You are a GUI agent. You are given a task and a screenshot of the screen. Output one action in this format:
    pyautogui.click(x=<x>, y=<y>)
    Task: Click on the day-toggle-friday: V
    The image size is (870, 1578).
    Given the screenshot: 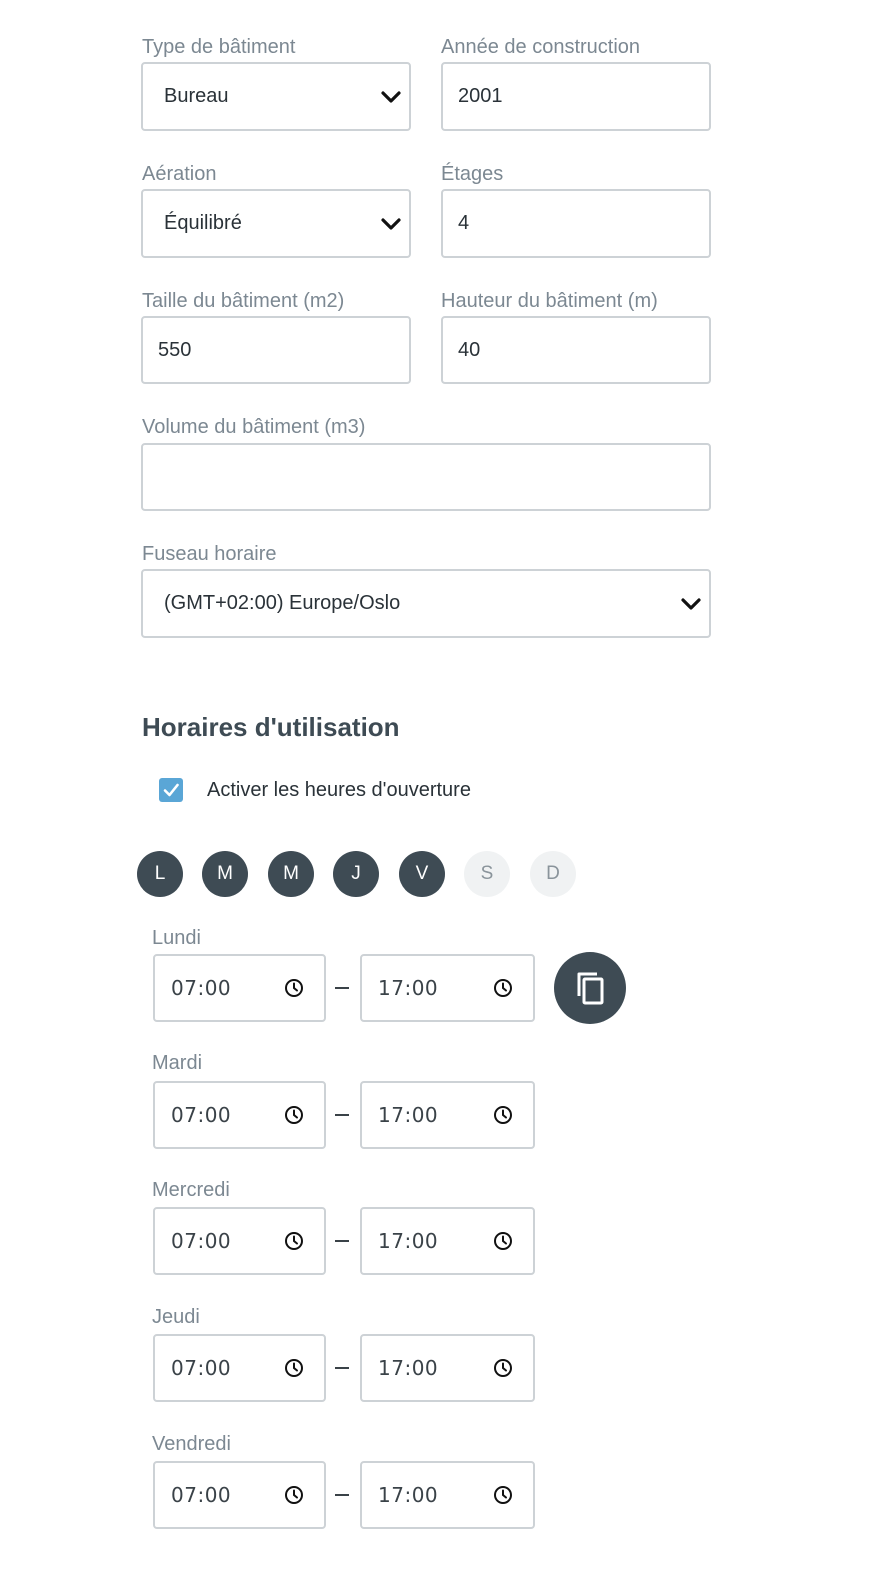 What is the action you would take?
    pyautogui.click(x=422, y=874)
    